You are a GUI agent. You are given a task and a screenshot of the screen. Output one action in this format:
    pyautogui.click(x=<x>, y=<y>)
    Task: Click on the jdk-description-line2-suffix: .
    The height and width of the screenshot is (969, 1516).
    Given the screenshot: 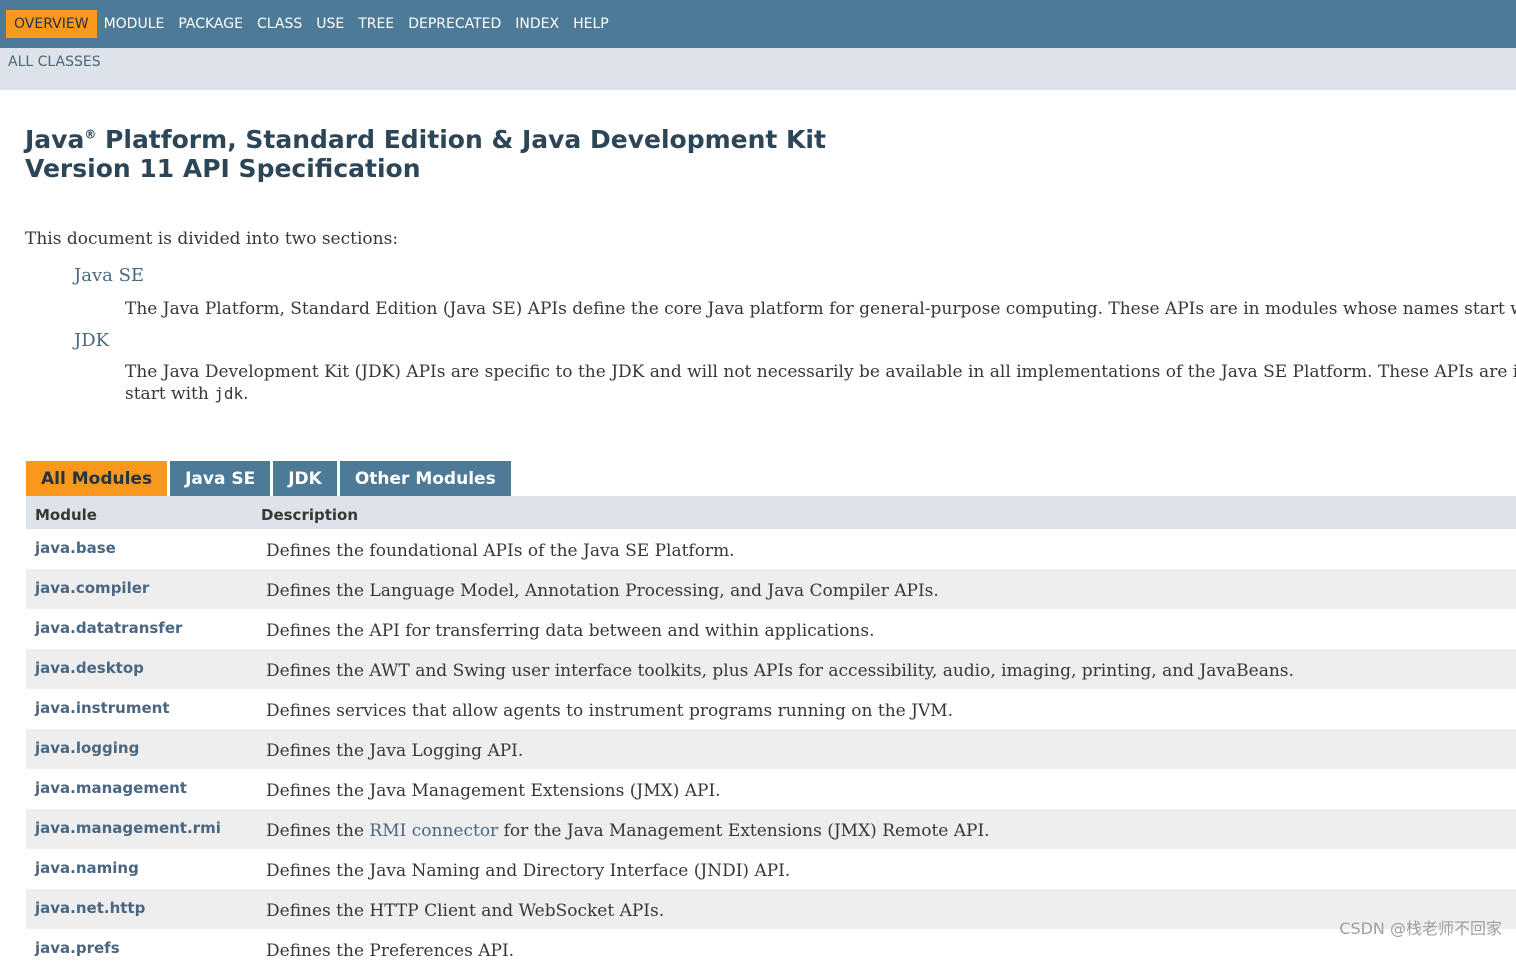 What is the action you would take?
    pyautogui.click(x=246, y=394)
    